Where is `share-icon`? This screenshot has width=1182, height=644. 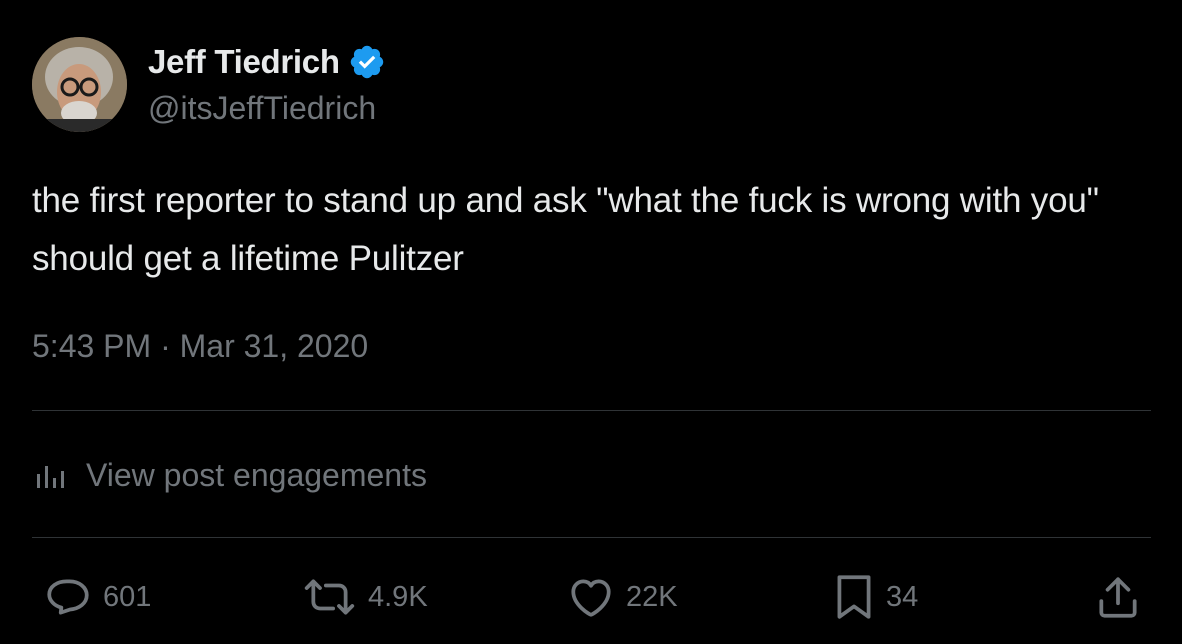
share-icon is located at coordinates (1118, 597).